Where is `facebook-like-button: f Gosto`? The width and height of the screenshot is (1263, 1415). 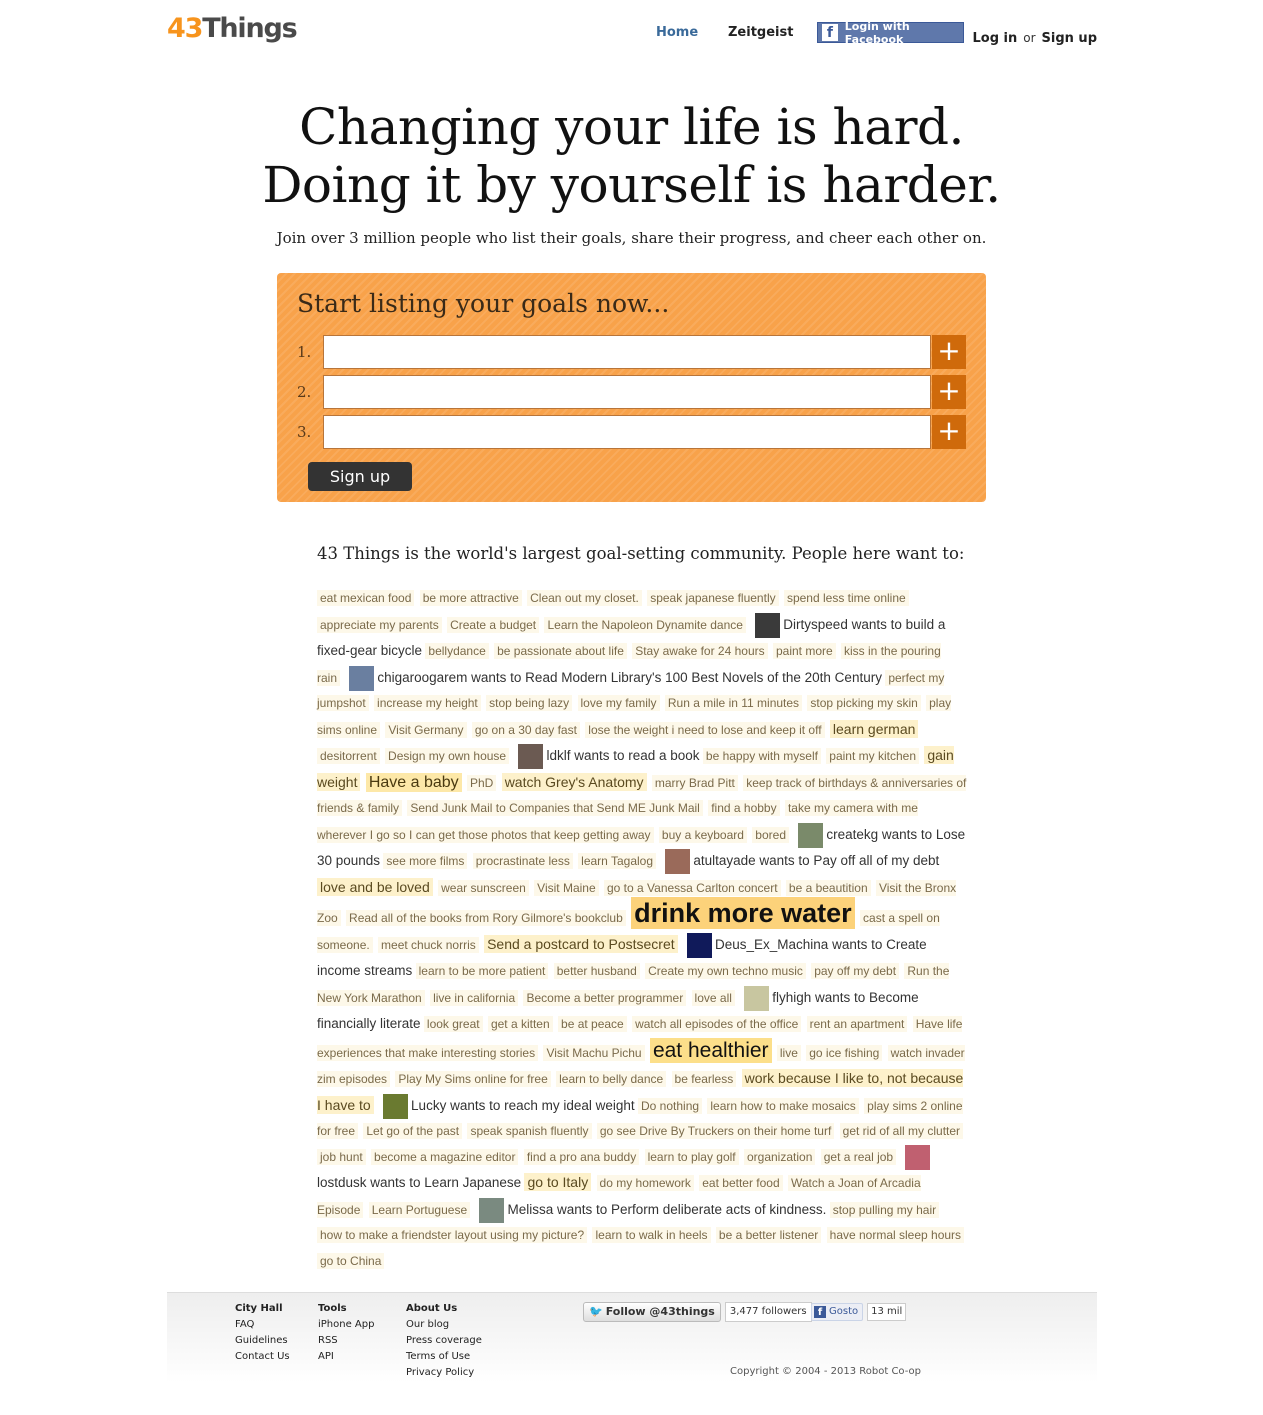 facebook-like-button: f Gosto is located at coordinates (837, 1312).